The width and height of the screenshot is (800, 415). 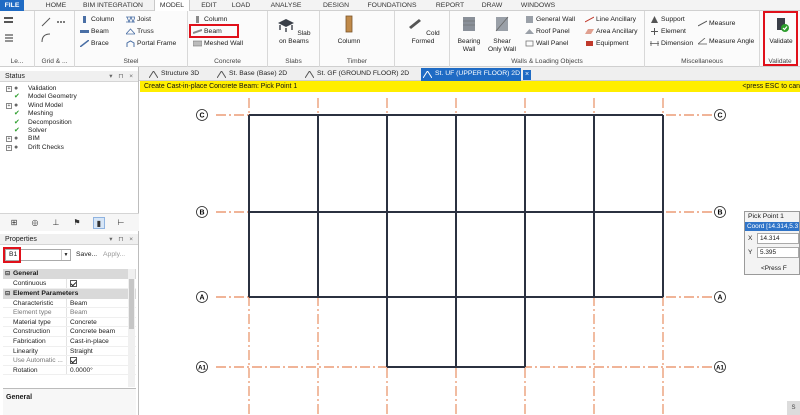 What do you see at coordinates (529, 43) in the screenshot?
I see `wall-panel-icon` at bounding box center [529, 43].